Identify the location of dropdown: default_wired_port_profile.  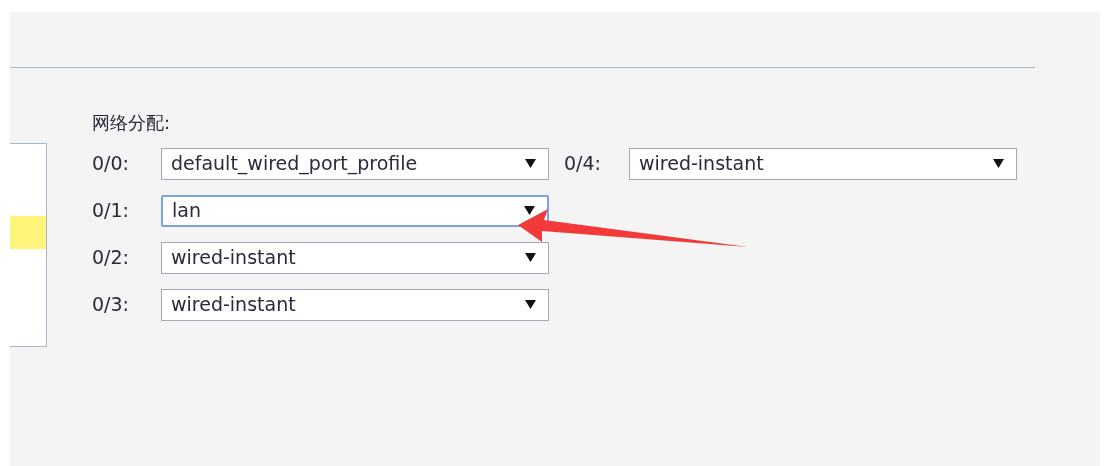
(355, 163).